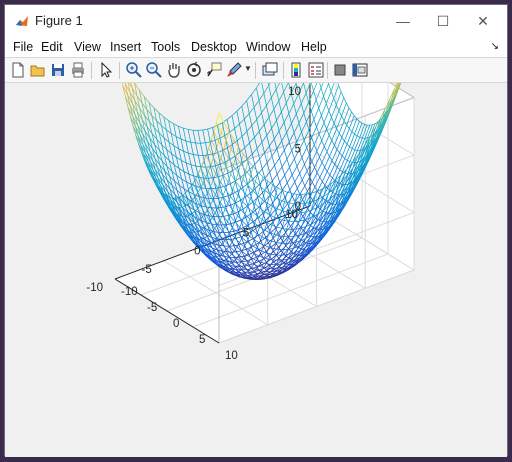 The image size is (512, 462). I want to click on pan-hand-icon, so click(174, 70).